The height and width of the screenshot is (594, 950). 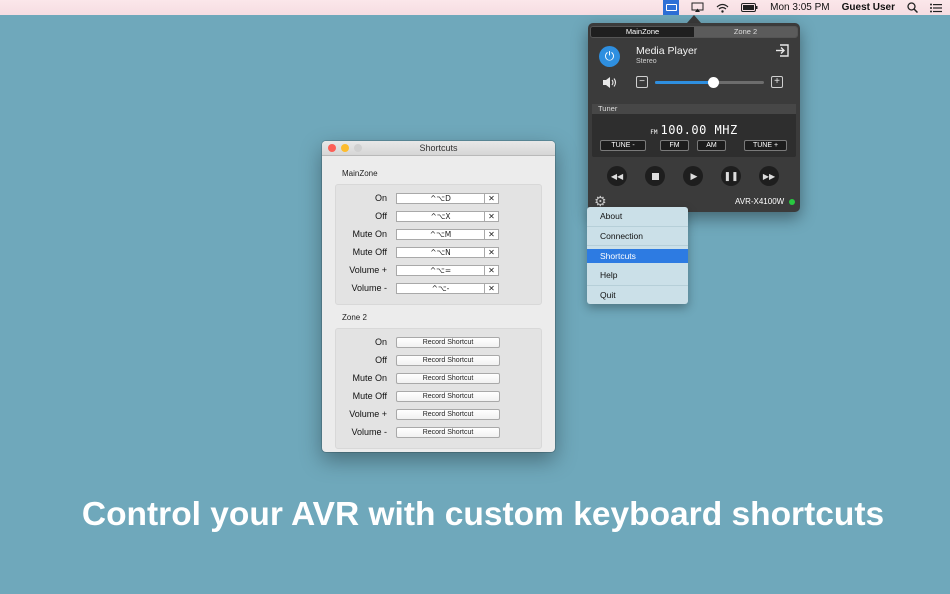 I want to click on gear-menu: About Connection Shortcuts Help Quit, so click(x=637, y=255).